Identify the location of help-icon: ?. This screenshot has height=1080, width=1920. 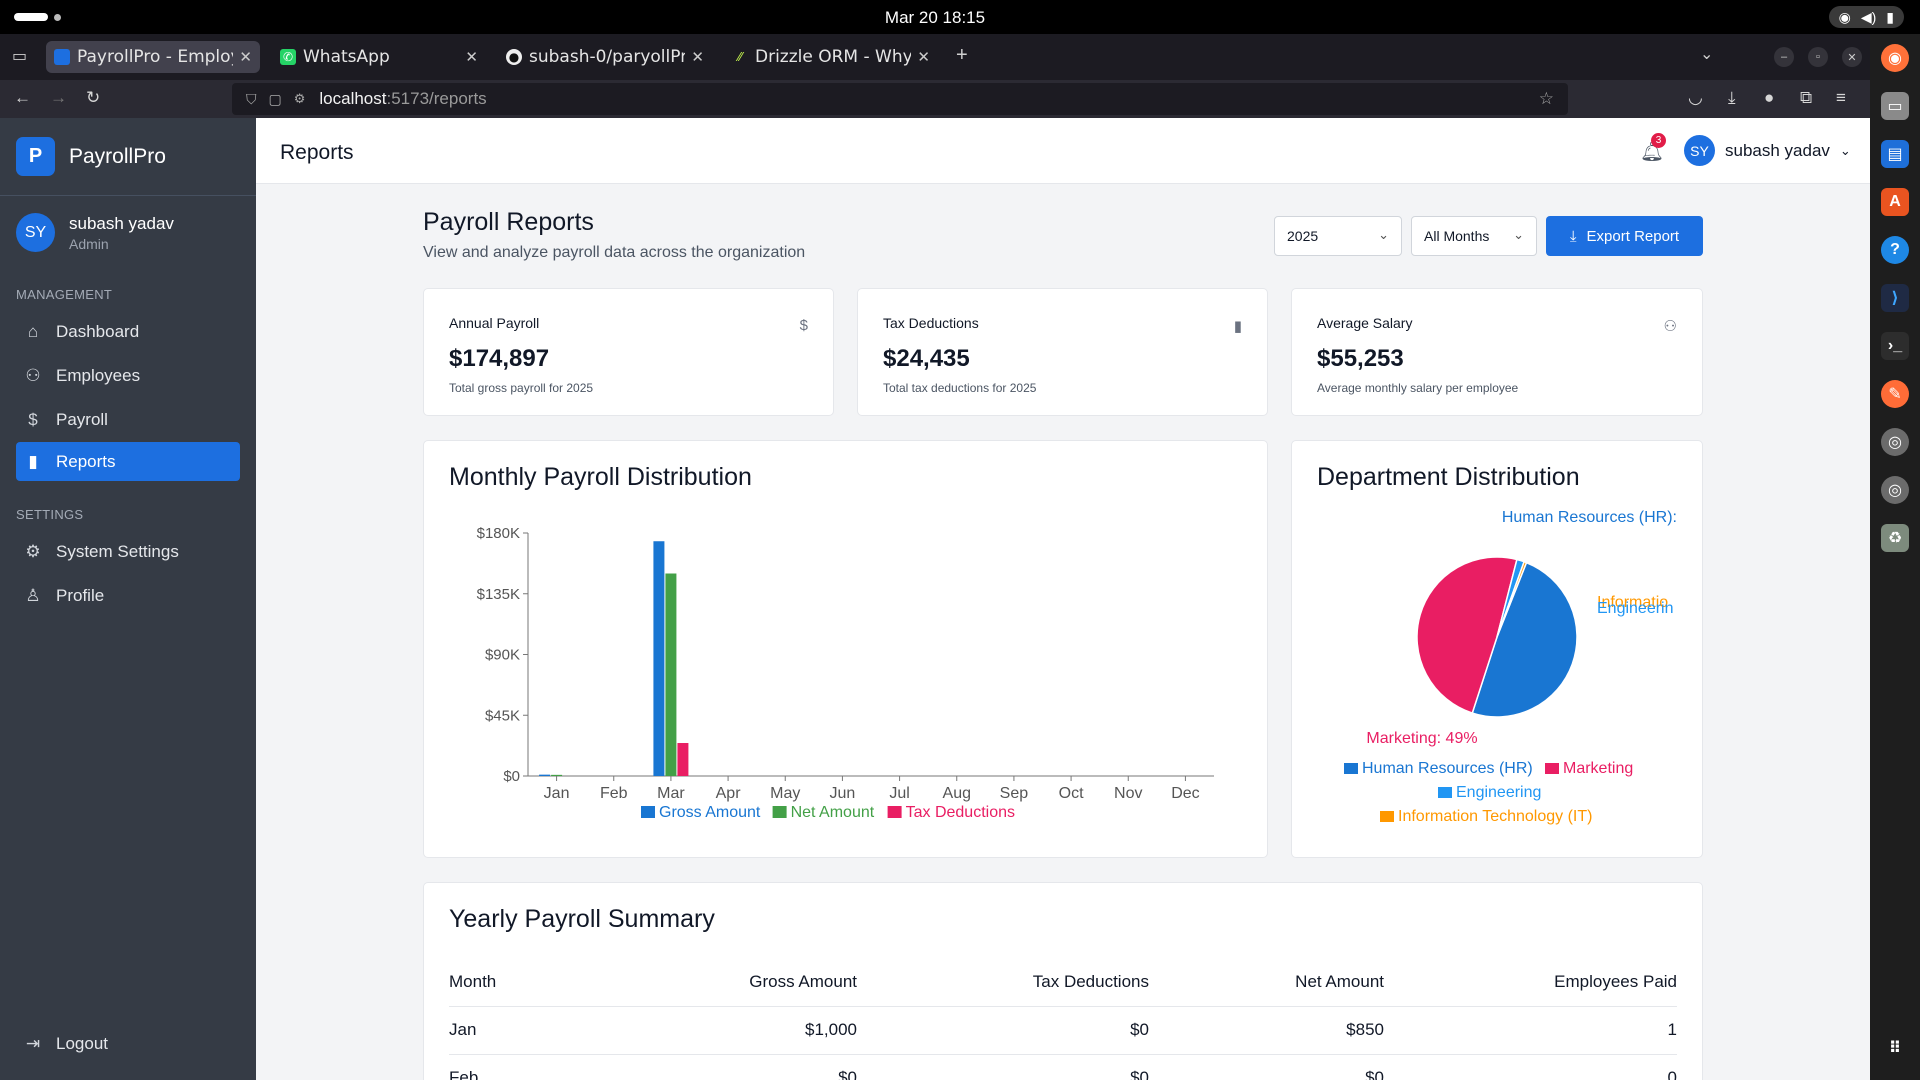
(1895, 250).